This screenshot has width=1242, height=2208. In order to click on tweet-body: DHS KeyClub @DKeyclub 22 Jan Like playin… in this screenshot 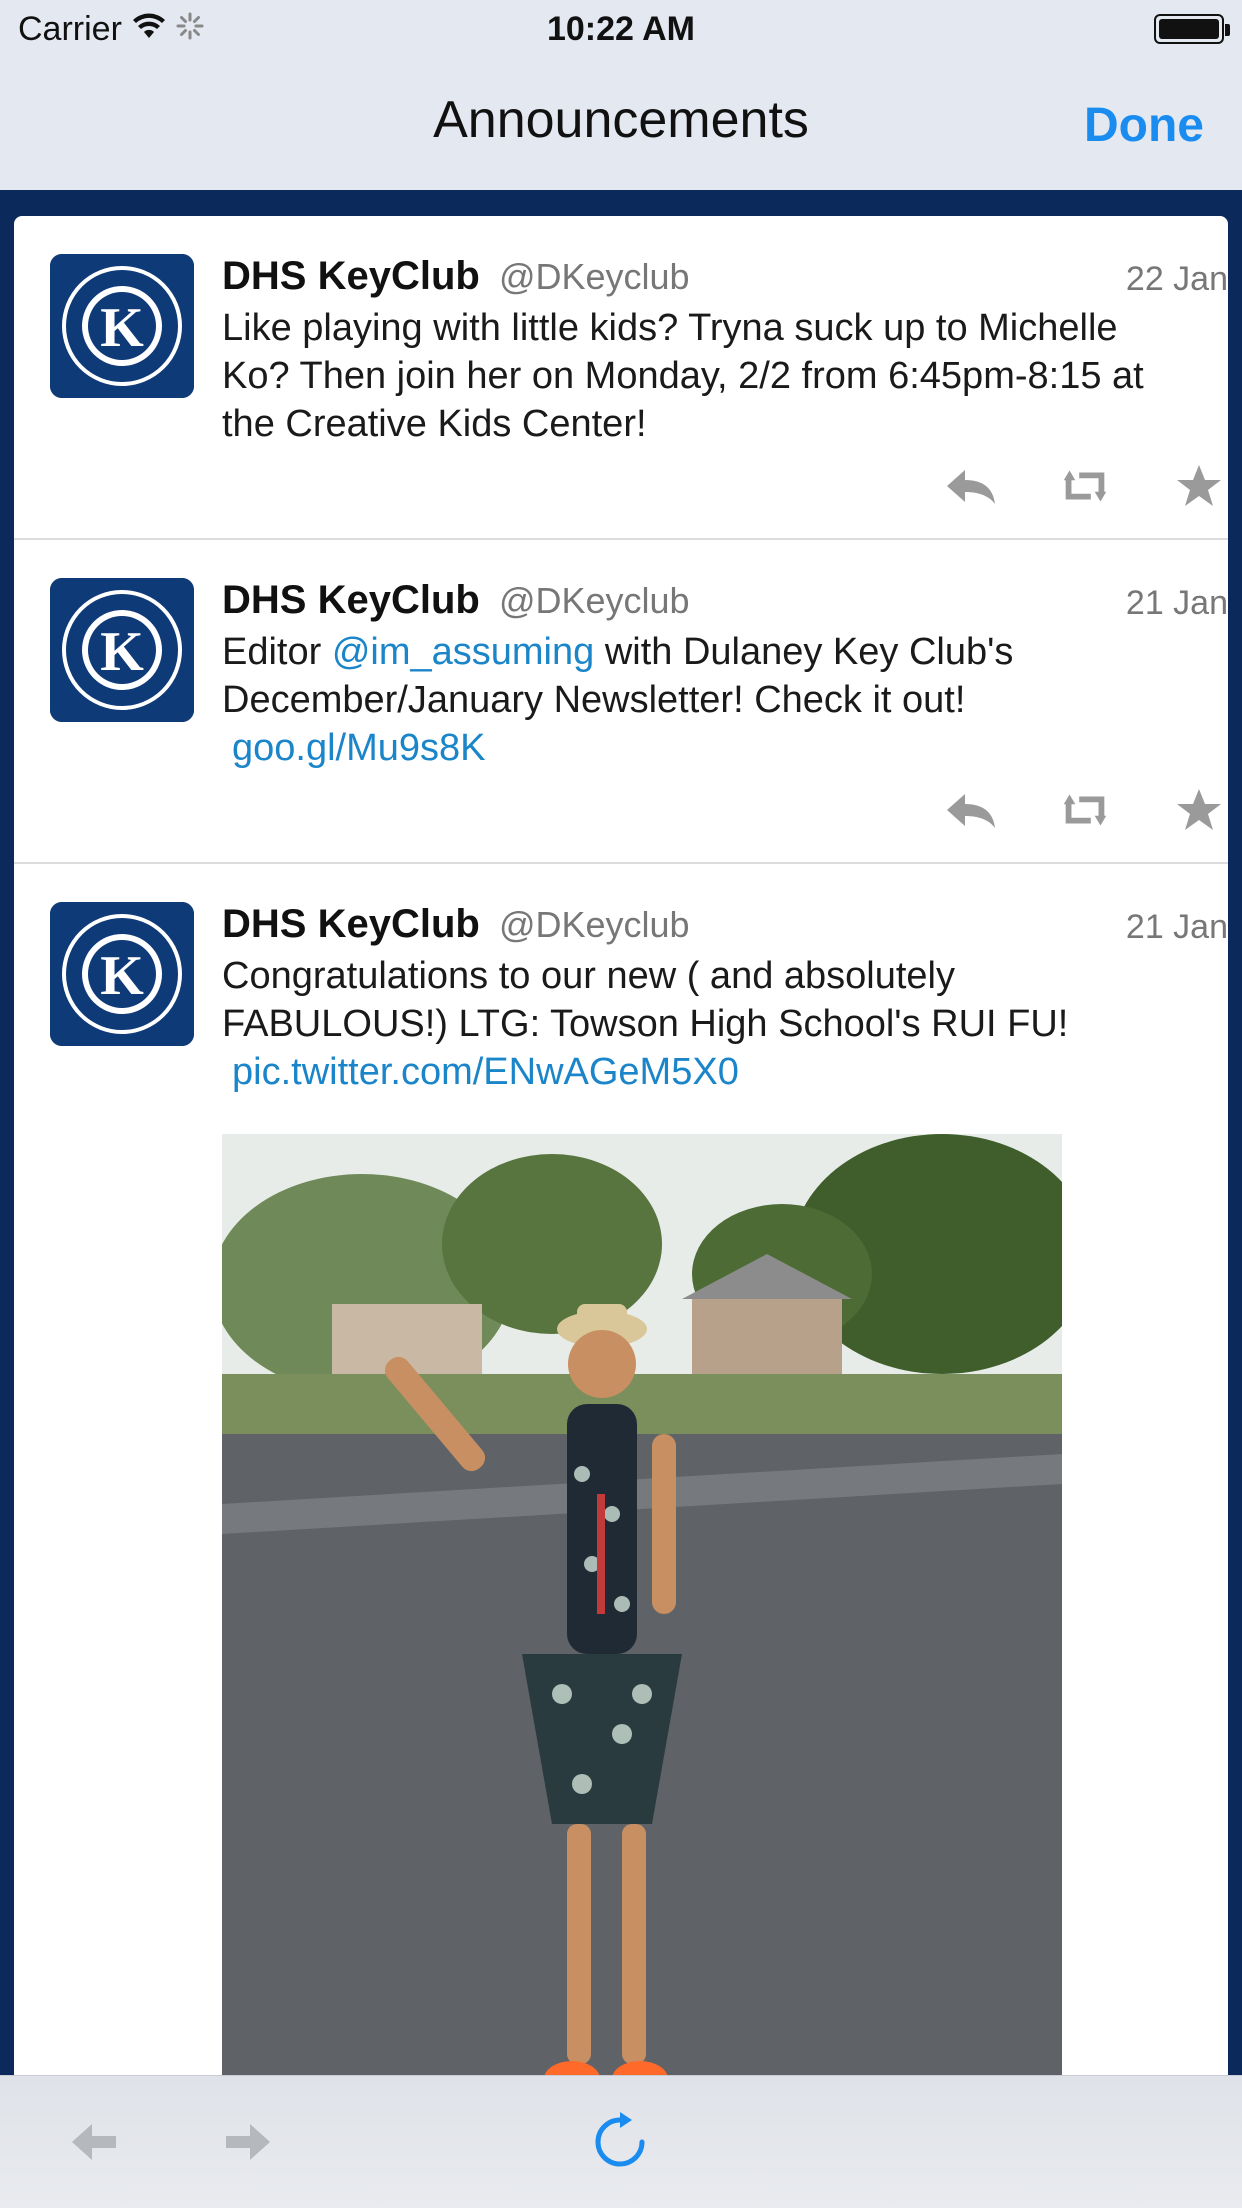, I will do `click(725, 351)`.